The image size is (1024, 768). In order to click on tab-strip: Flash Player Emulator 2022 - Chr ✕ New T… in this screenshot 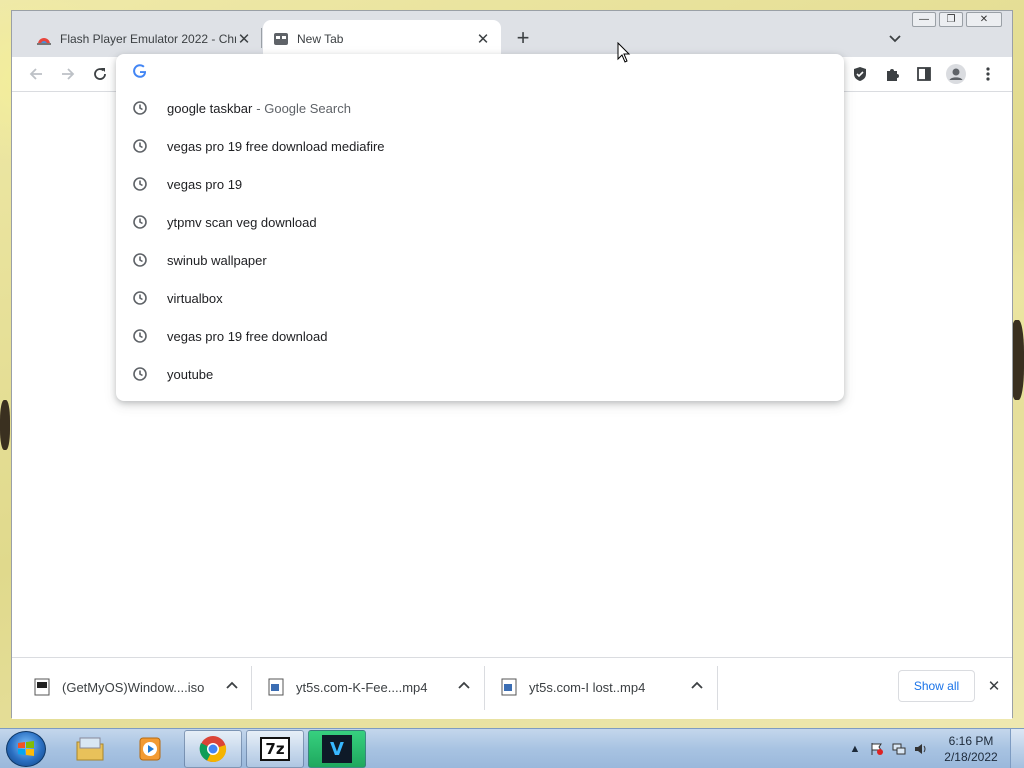, I will do `click(512, 34)`.